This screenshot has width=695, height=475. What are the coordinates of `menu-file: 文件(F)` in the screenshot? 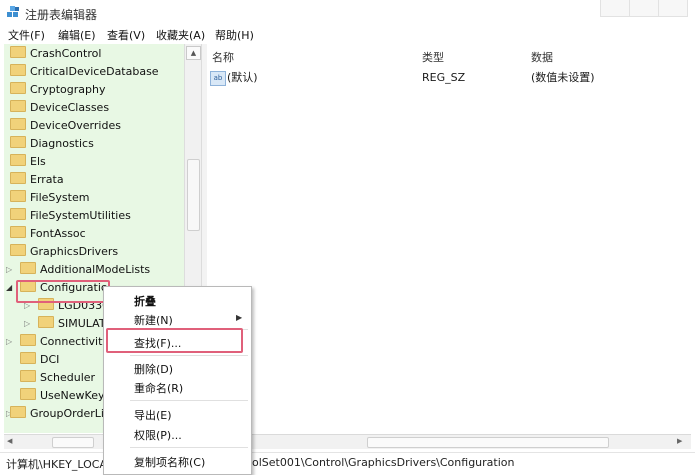 It's located at (26, 35).